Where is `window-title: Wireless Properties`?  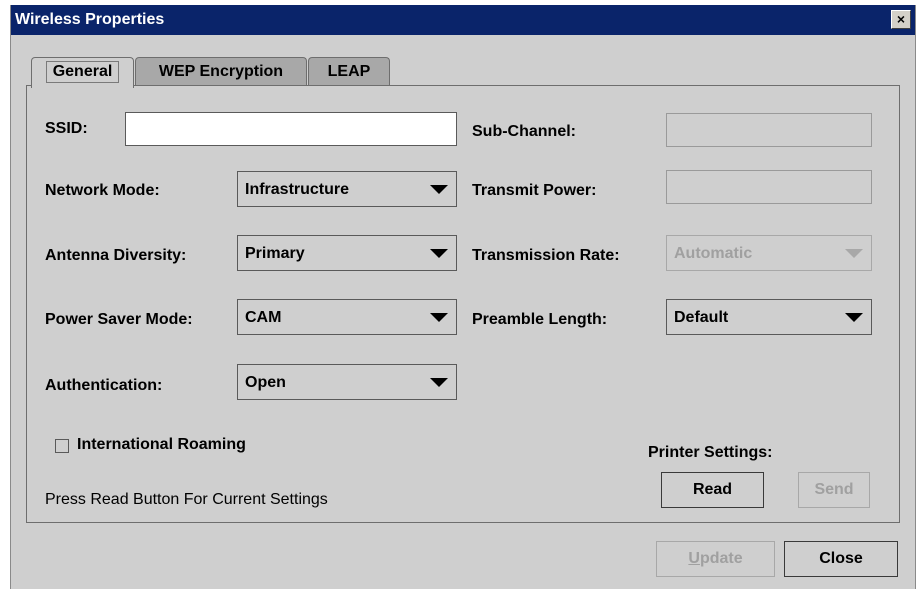 window-title: Wireless Properties is located at coordinates (90, 19).